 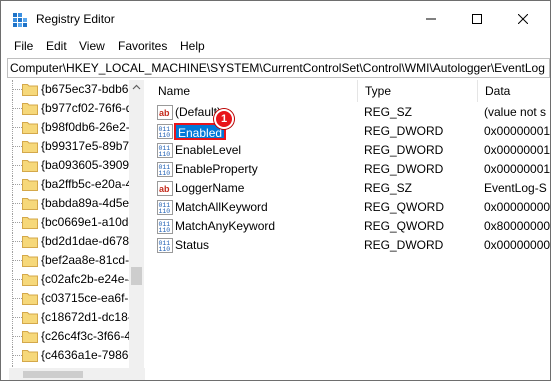 What do you see at coordinates (477, 19) in the screenshot?
I see `maximize-button` at bounding box center [477, 19].